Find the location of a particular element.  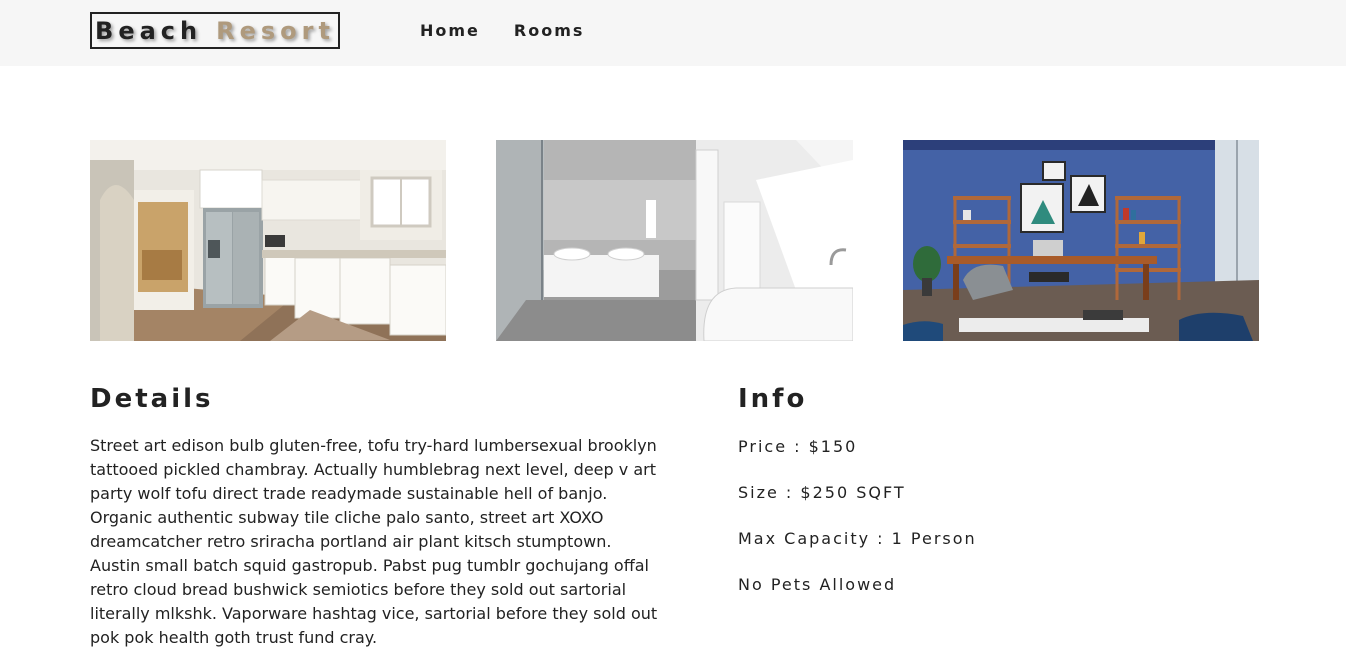

details-title: Details is located at coordinates (152, 399).